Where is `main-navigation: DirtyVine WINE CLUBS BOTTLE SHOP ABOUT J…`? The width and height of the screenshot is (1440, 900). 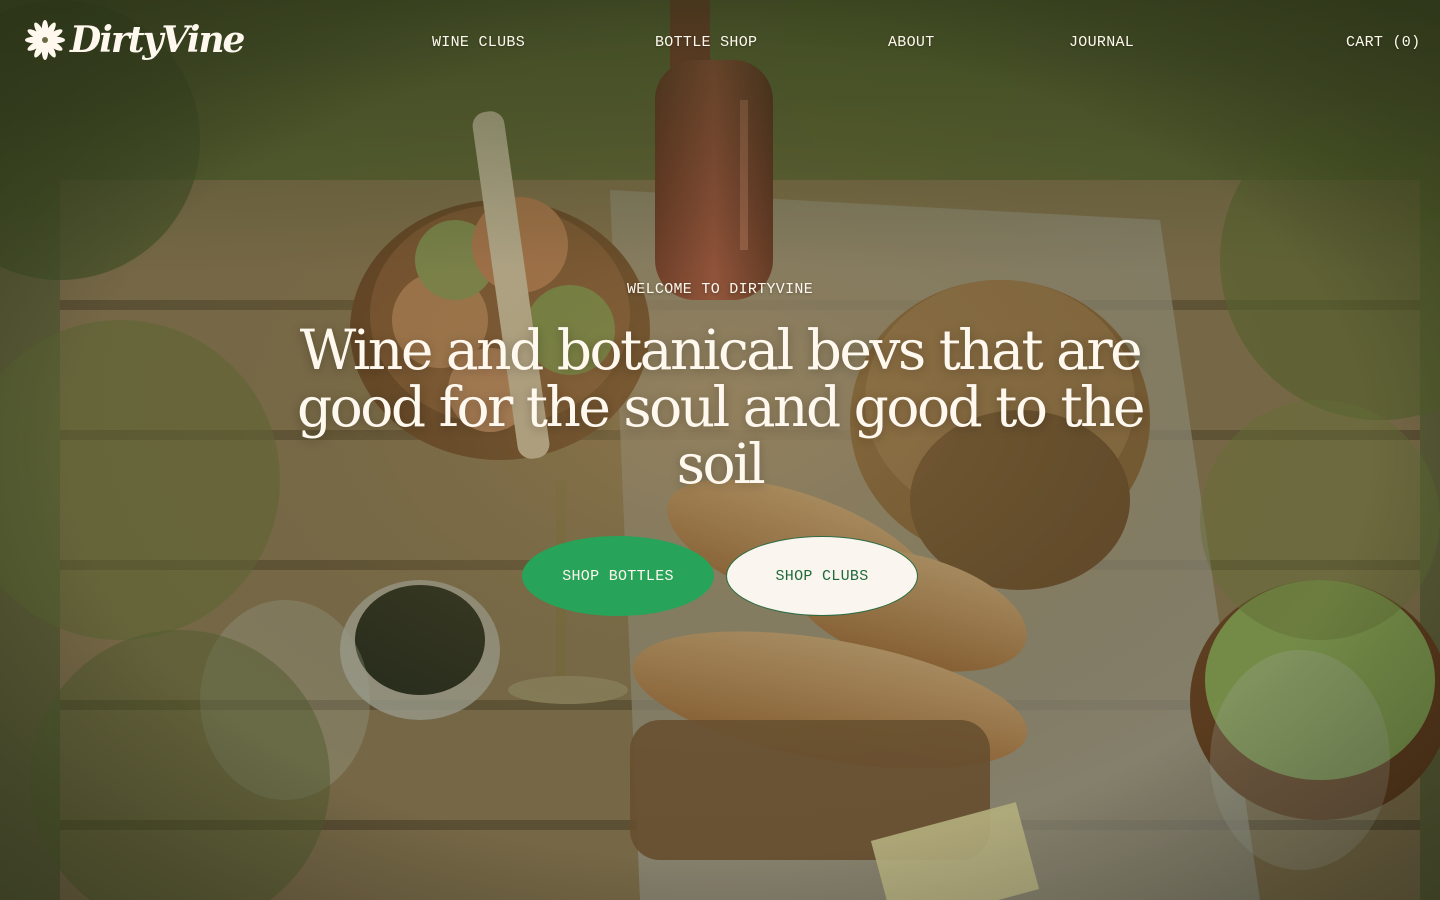 main-navigation: DirtyVine WINE CLUBS BOTTLE SHOP ABOUT J… is located at coordinates (720, 44).